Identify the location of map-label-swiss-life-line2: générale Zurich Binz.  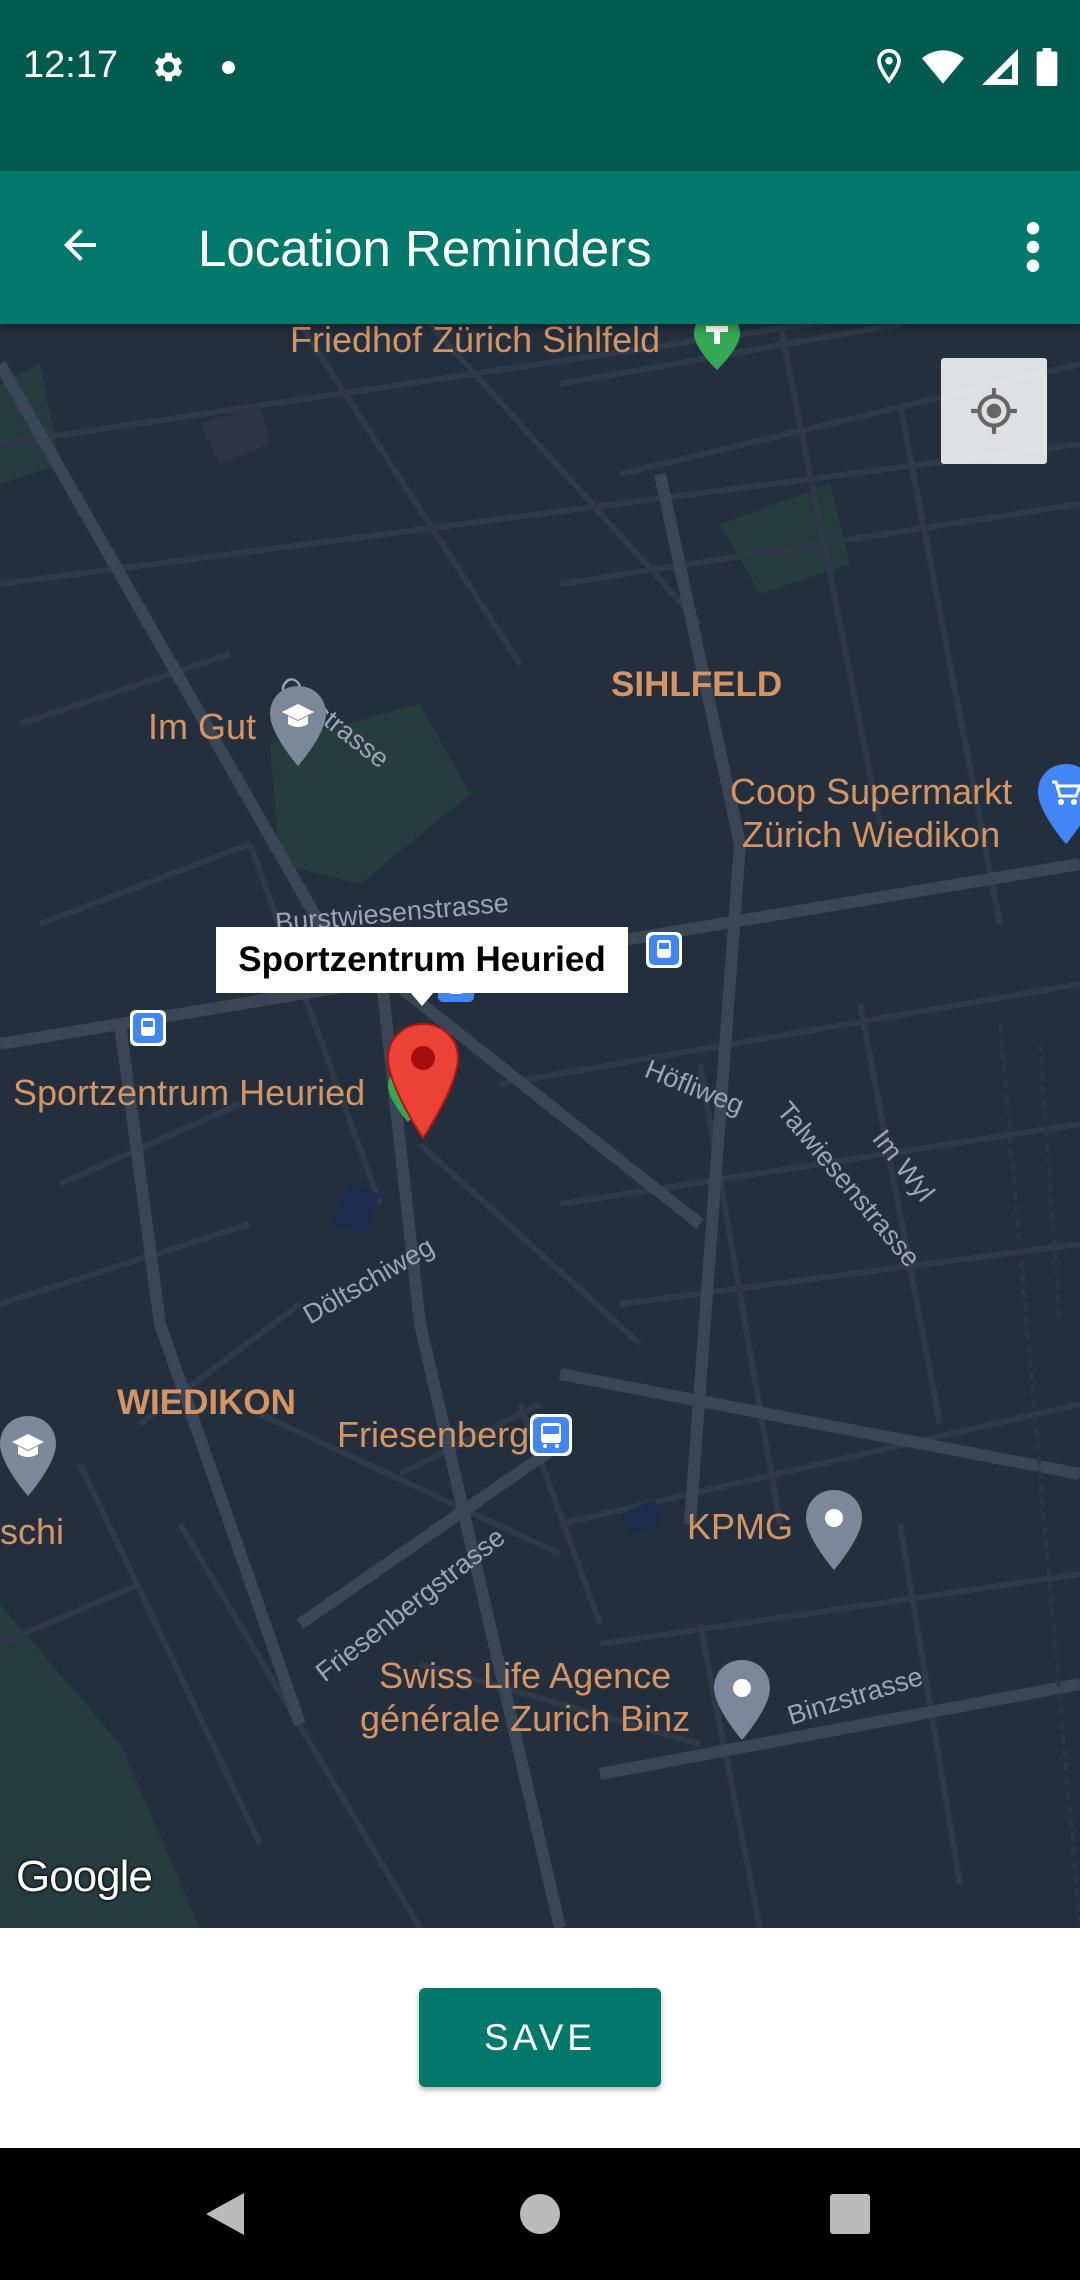
(525, 1719).